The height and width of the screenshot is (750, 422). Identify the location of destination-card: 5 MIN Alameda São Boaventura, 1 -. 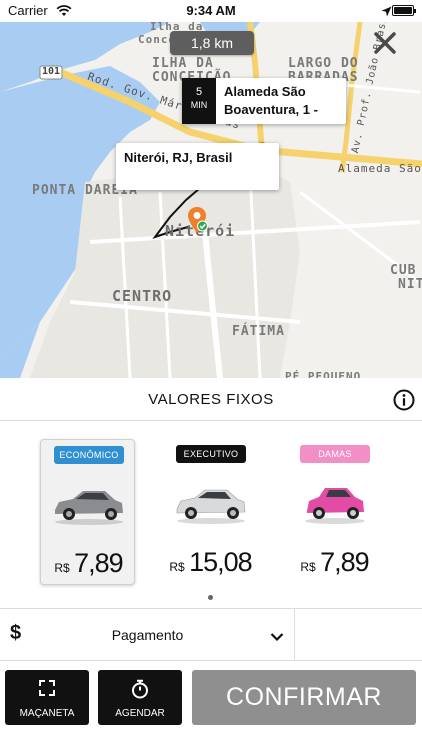
(264, 101).